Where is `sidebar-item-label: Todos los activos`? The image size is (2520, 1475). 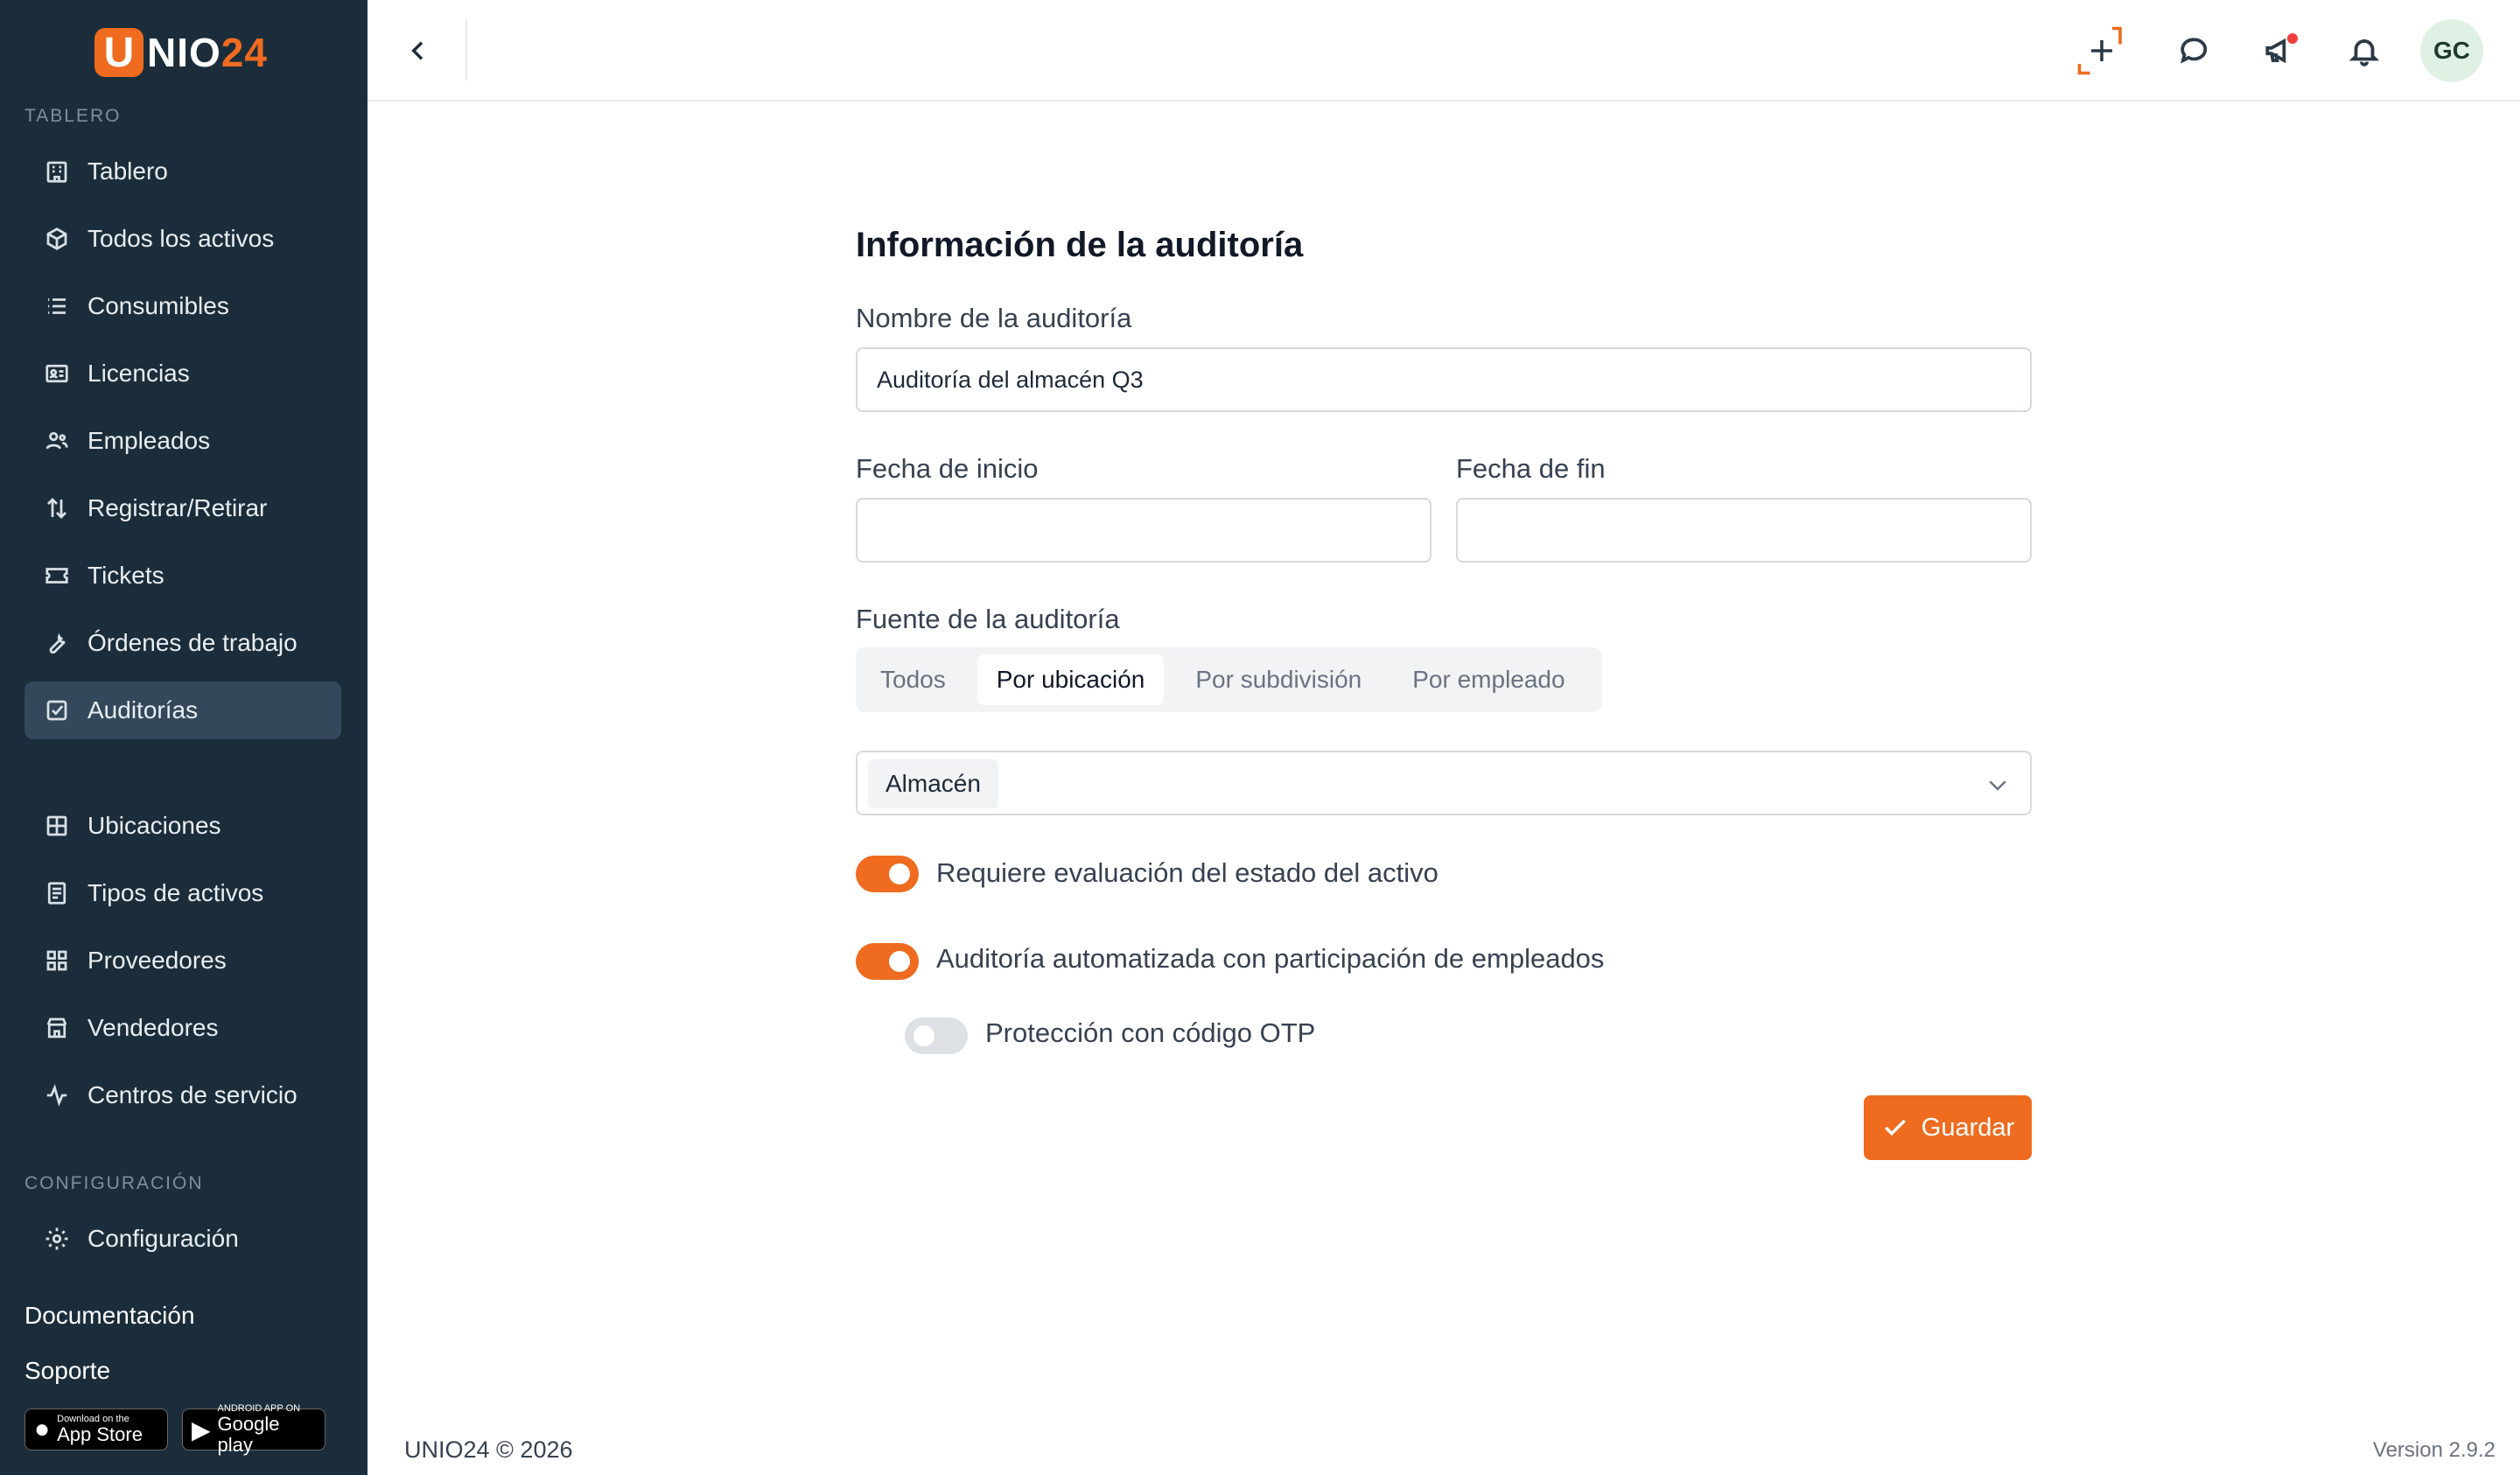 sidebar-item-label: Todos los activos is located at coordinates (181, 238).